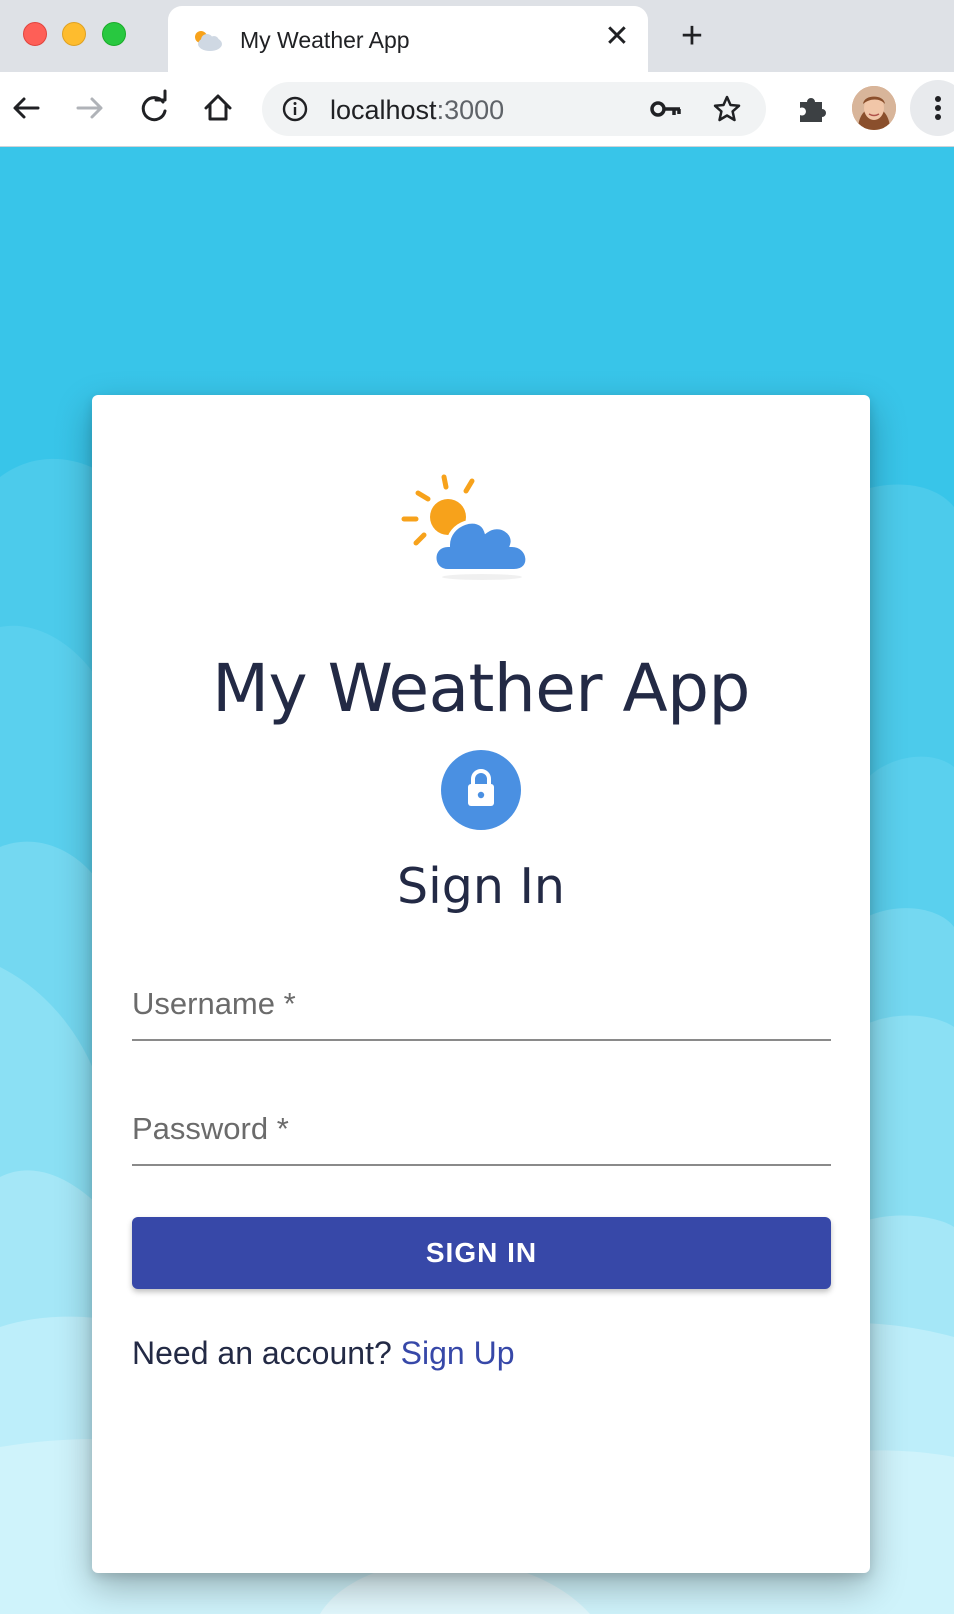 Image resolution: width=954 pixels, height=1614 pixels. I want to click on home-icon, so click(218, 107).